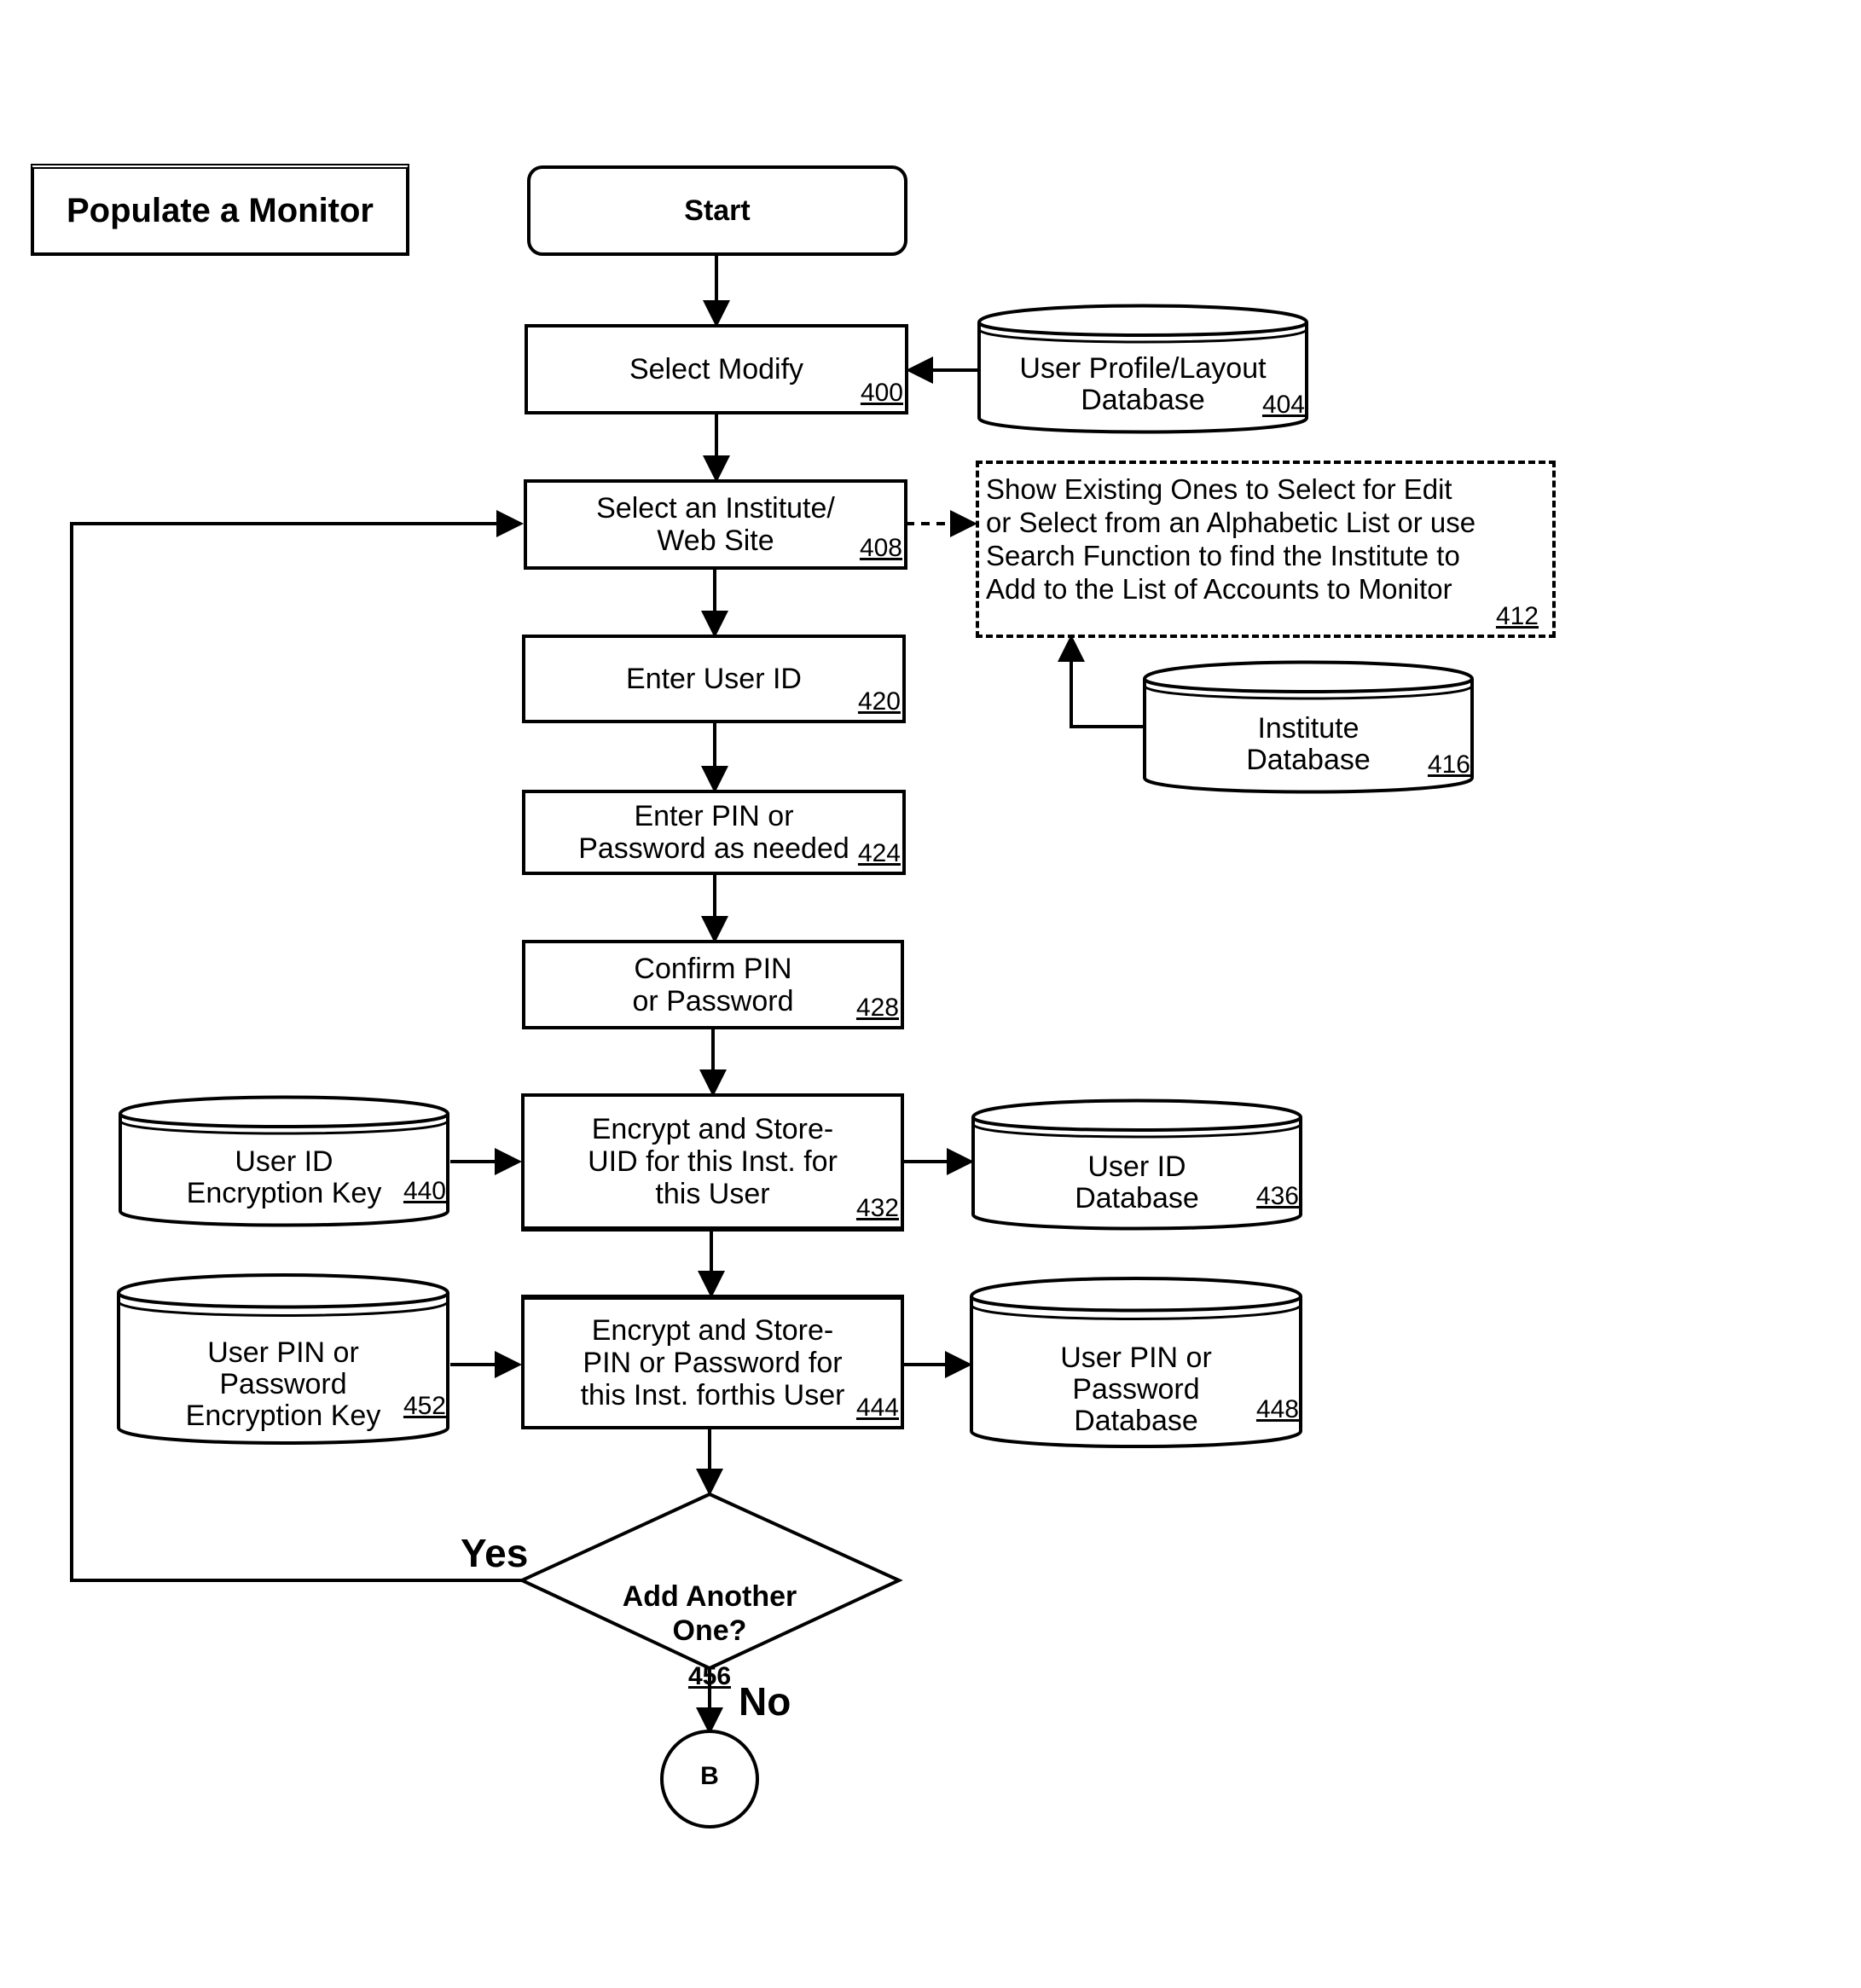 The image size is (1861, 1988). I want to click on reference-number: 416, so click(1448, 765).